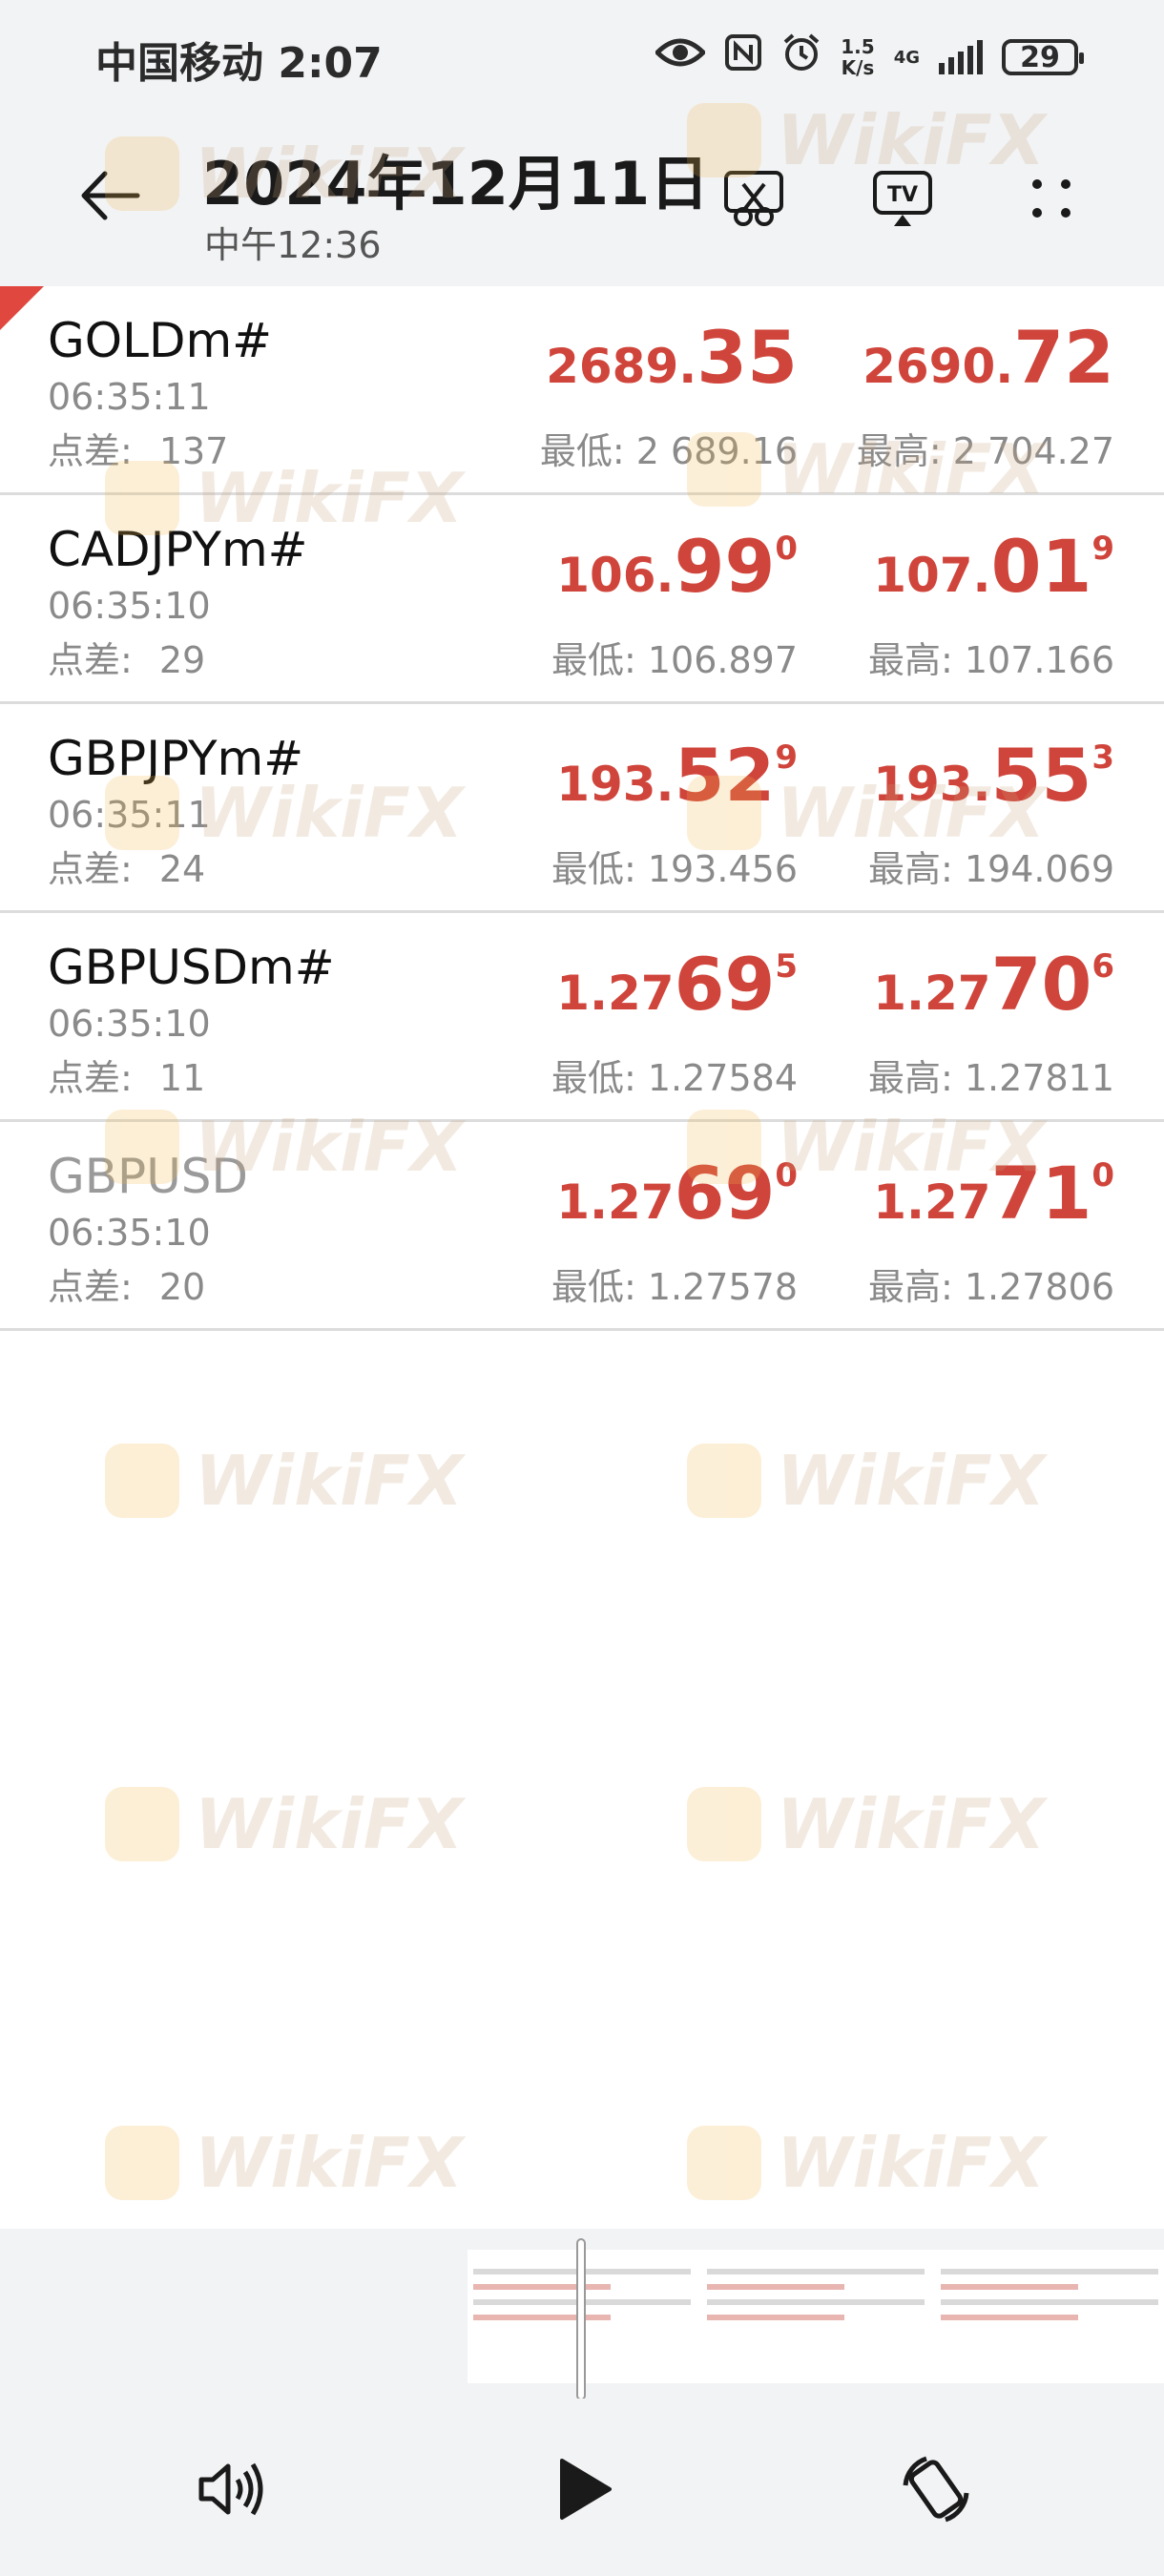  I want to click on quote-time: 06:35:11, so click(129, 815).